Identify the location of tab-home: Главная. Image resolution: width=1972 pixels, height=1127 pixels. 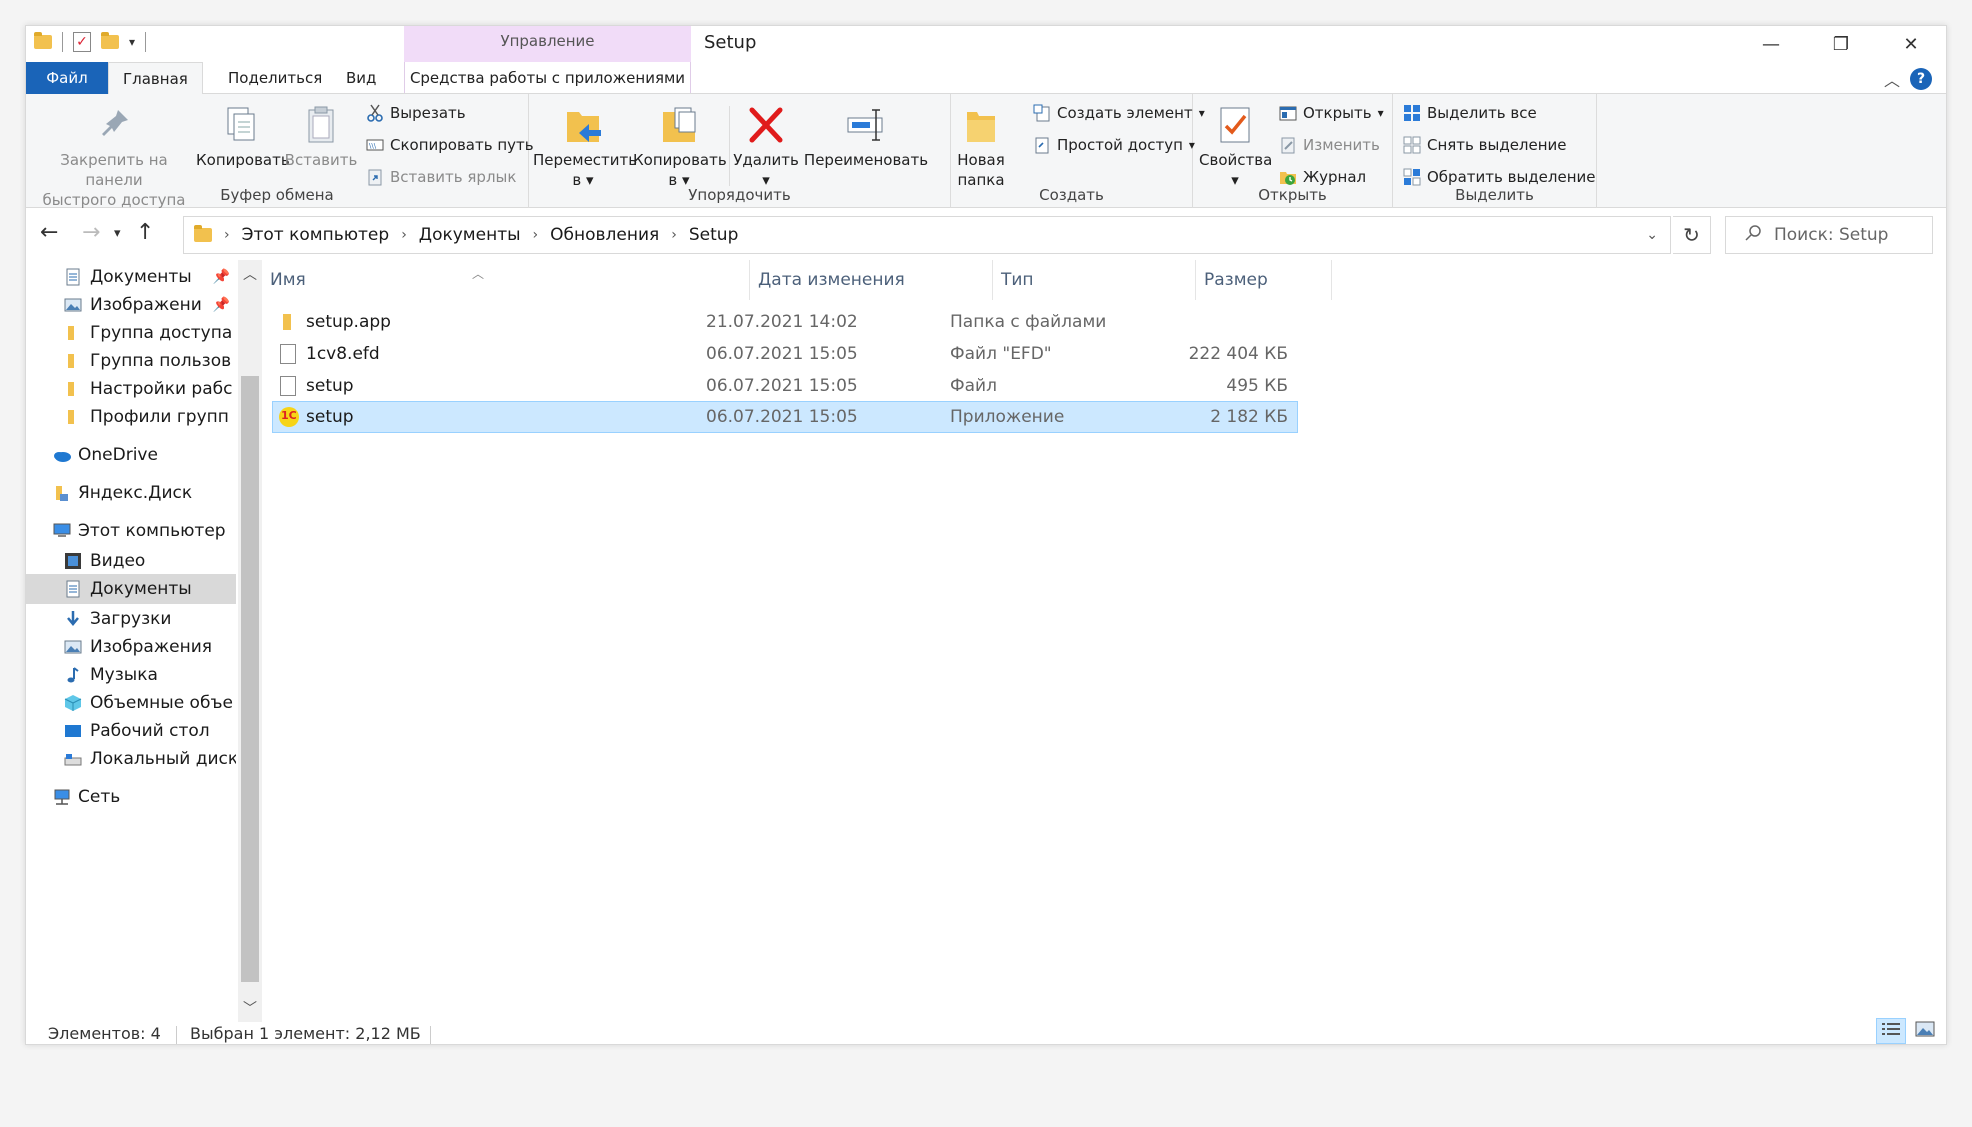
(155, 78).